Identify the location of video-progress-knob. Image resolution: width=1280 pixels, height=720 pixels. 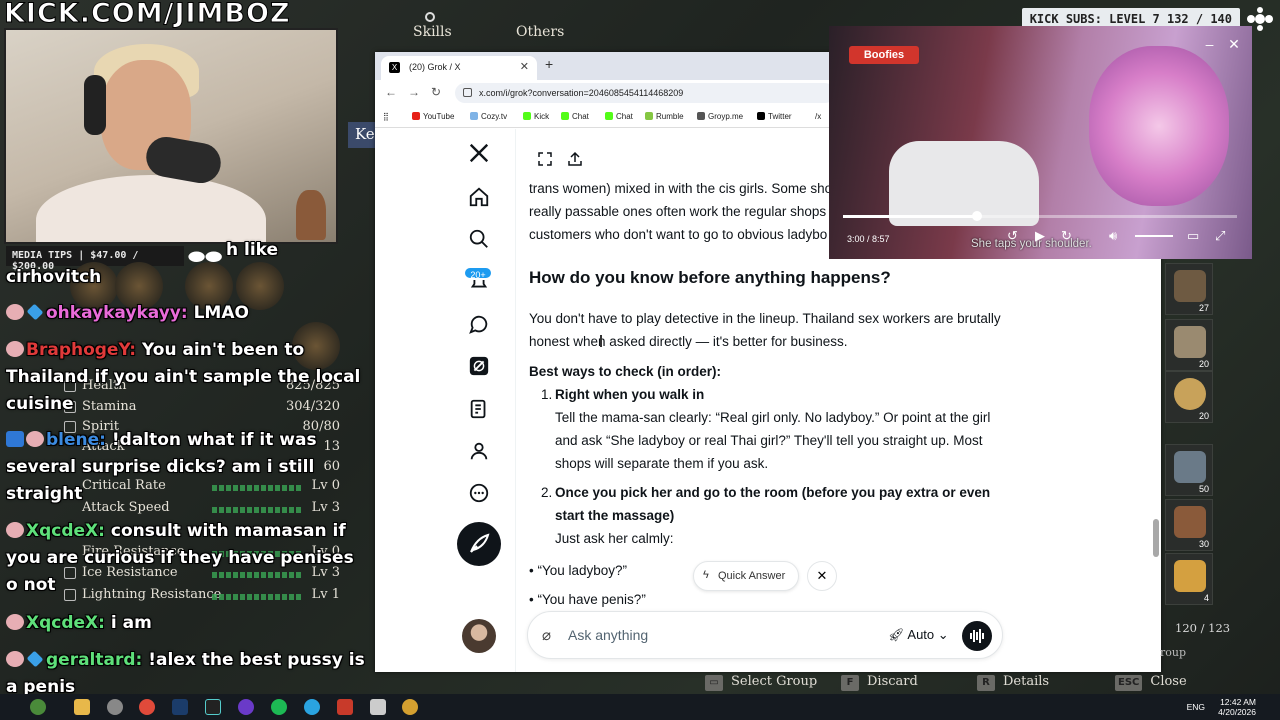
(976, 216).